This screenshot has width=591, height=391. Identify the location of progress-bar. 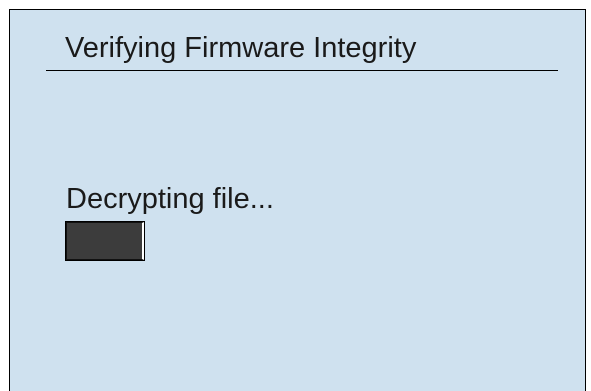
(105, 241).